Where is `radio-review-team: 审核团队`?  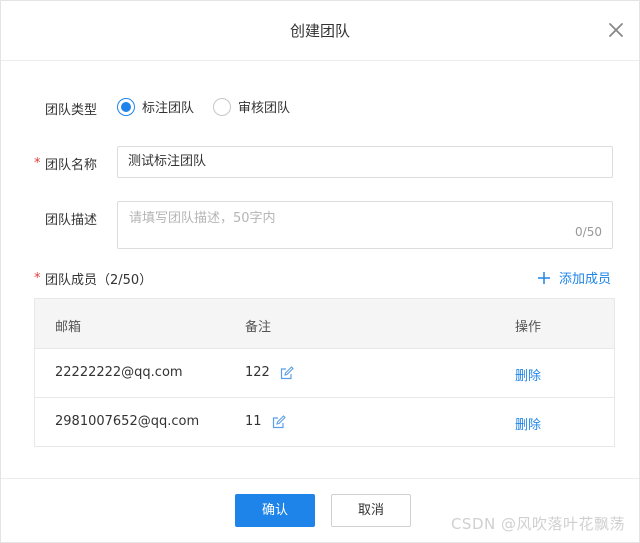
radio-review-team: 审核团队 is located at coordinates (251, 106).